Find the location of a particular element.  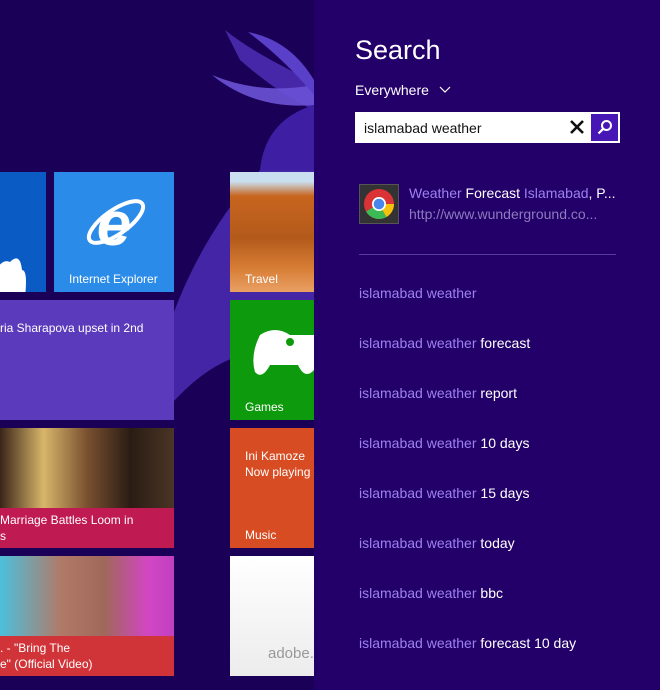

video-tile: . - "Bring The e" (Official Video) is located at coordinates (87, 616).